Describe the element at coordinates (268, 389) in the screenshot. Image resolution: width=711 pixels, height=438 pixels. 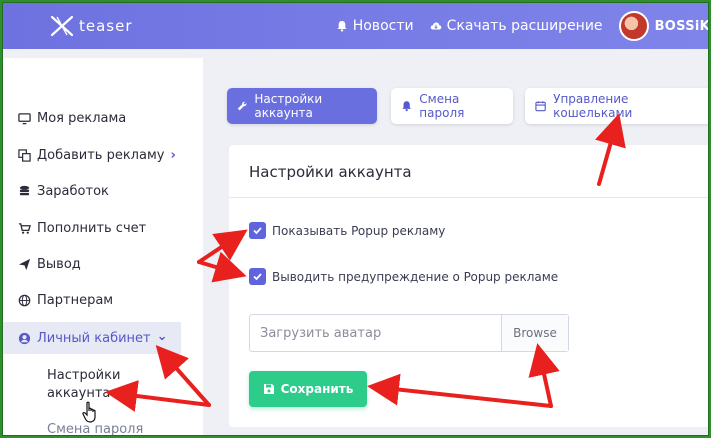
I see `floppy-disk-icon` at that location.